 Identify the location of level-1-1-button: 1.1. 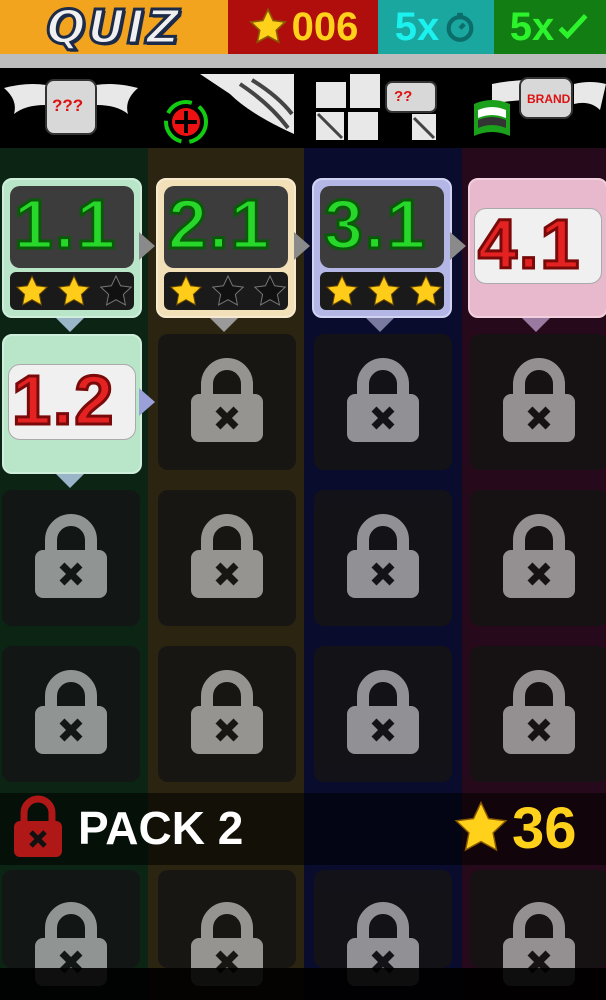
(72, 248).